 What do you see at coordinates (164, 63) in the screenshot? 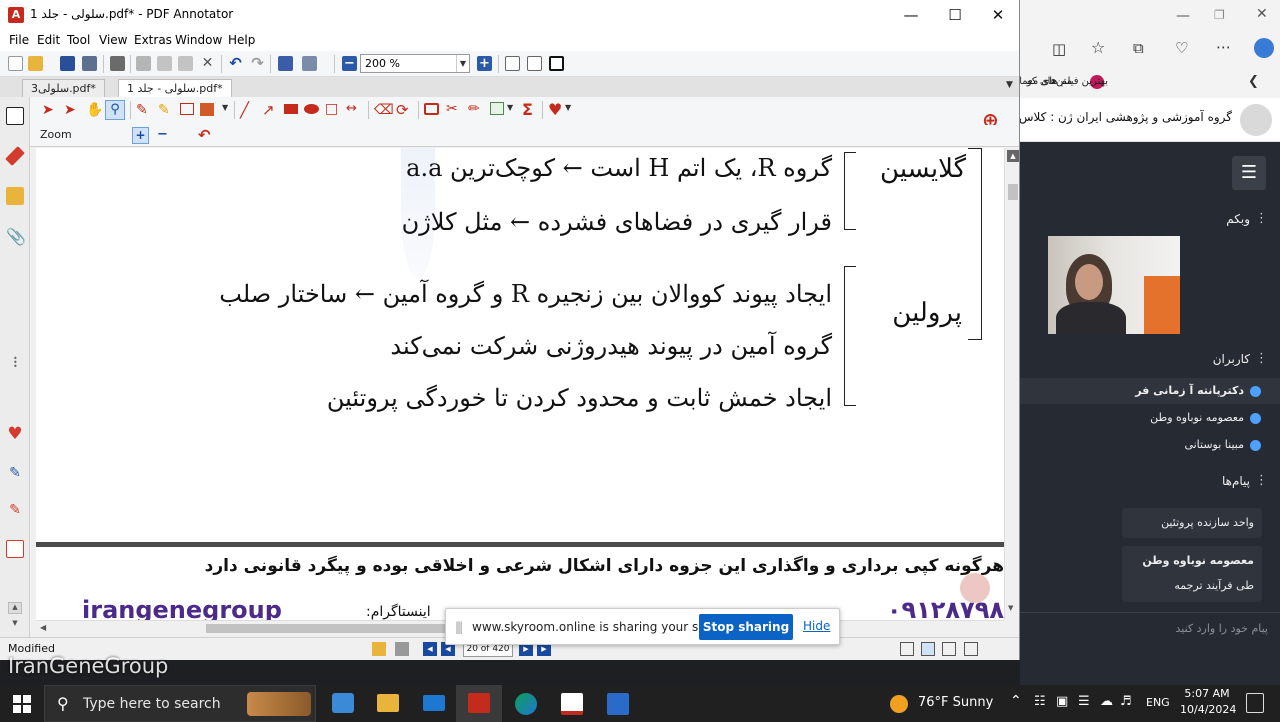
I see `copy-icon` at bounding box center [164, 63].